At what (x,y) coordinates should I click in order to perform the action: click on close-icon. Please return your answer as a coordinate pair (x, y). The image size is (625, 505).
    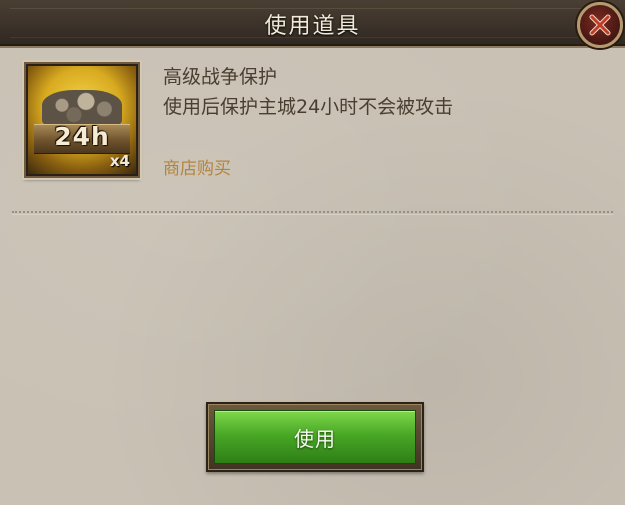
    Looking at the image, I should click on (600, 25).